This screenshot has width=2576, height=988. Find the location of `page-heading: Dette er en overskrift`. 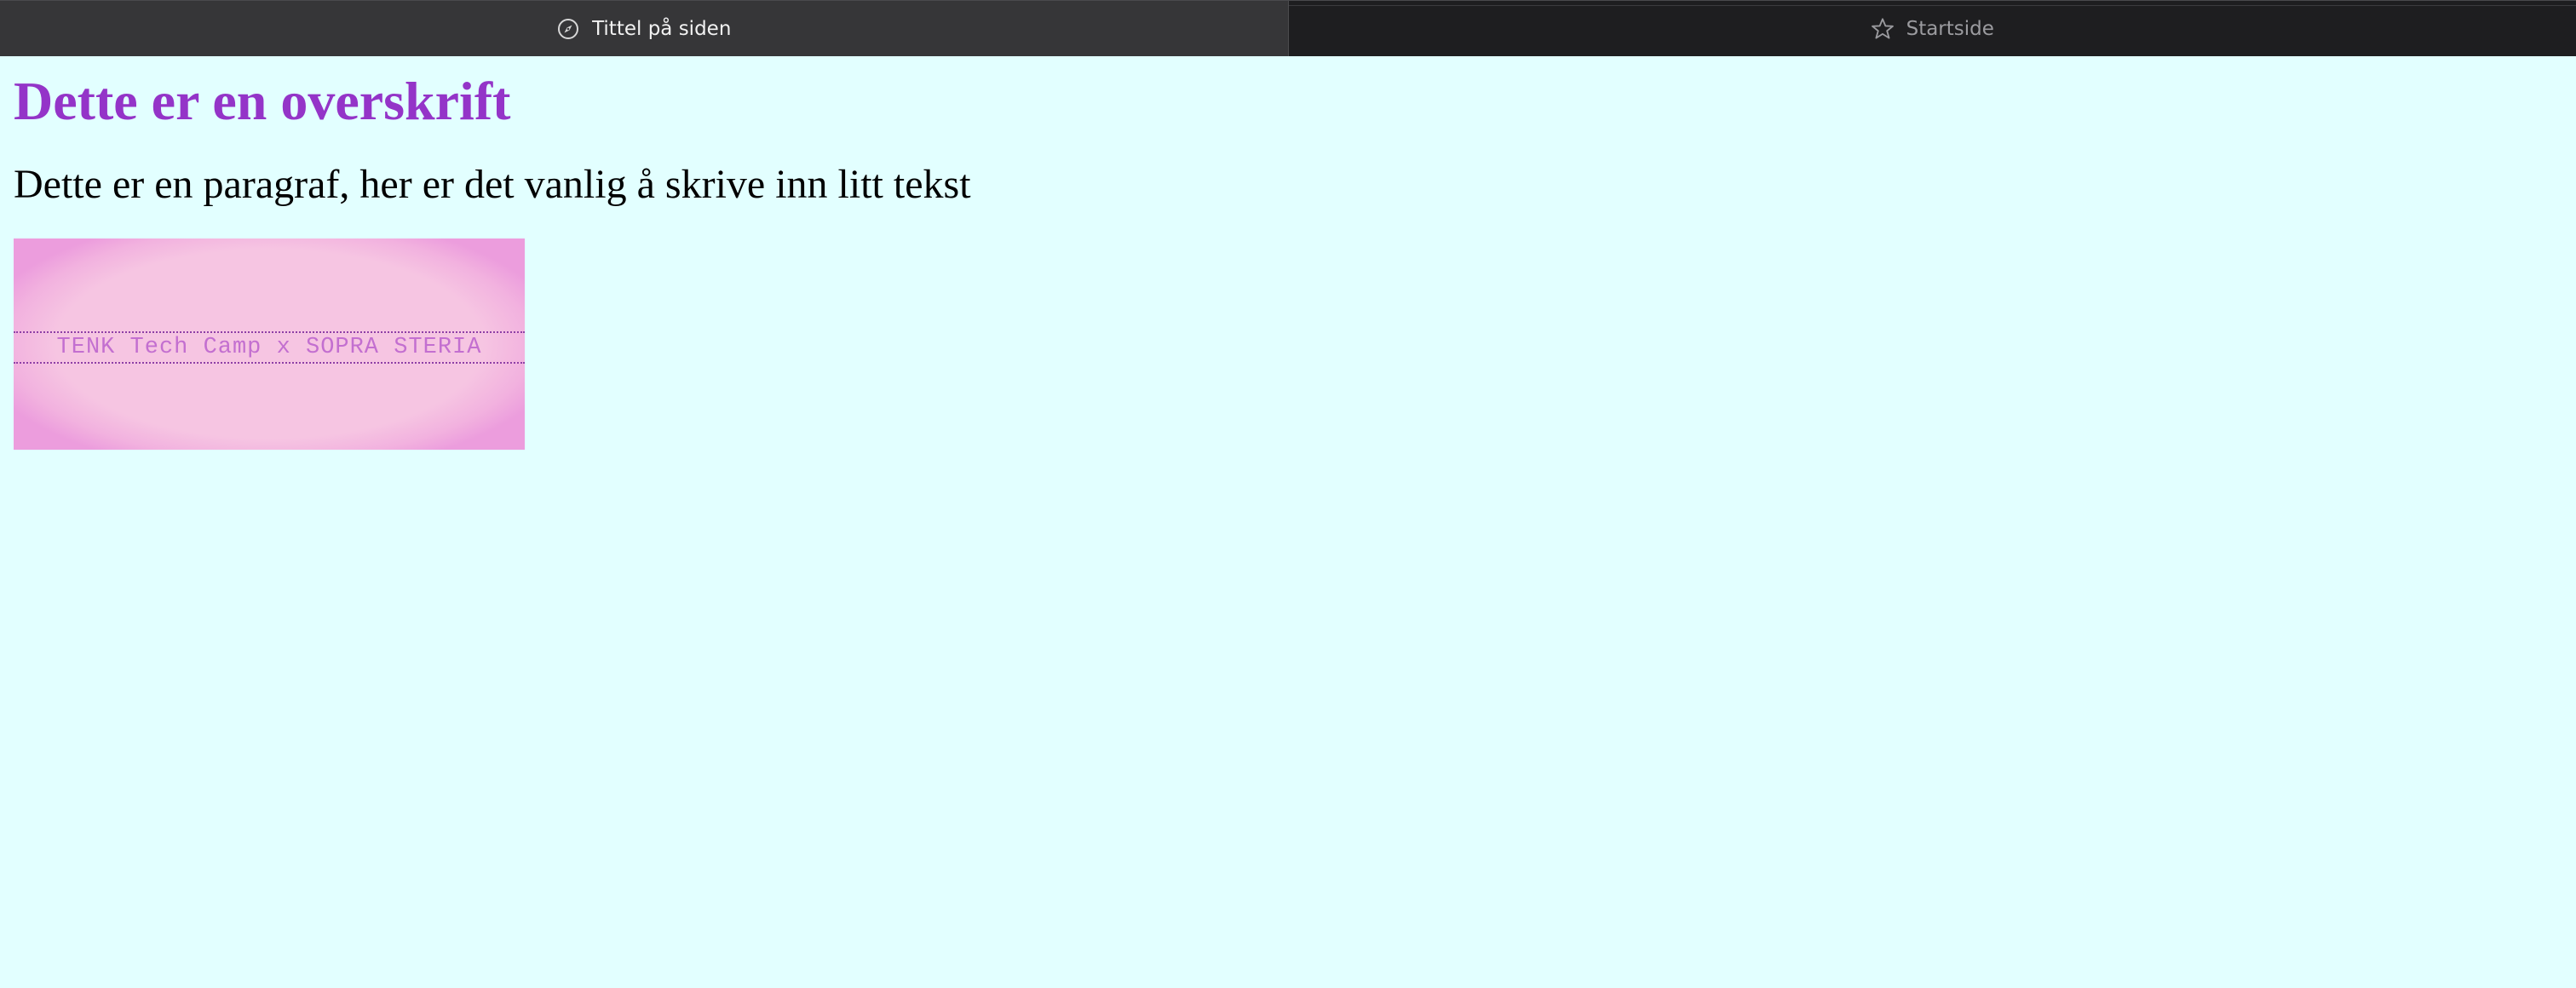

page-heading: Dette er en overskrift is located at coordinates (262, 101).